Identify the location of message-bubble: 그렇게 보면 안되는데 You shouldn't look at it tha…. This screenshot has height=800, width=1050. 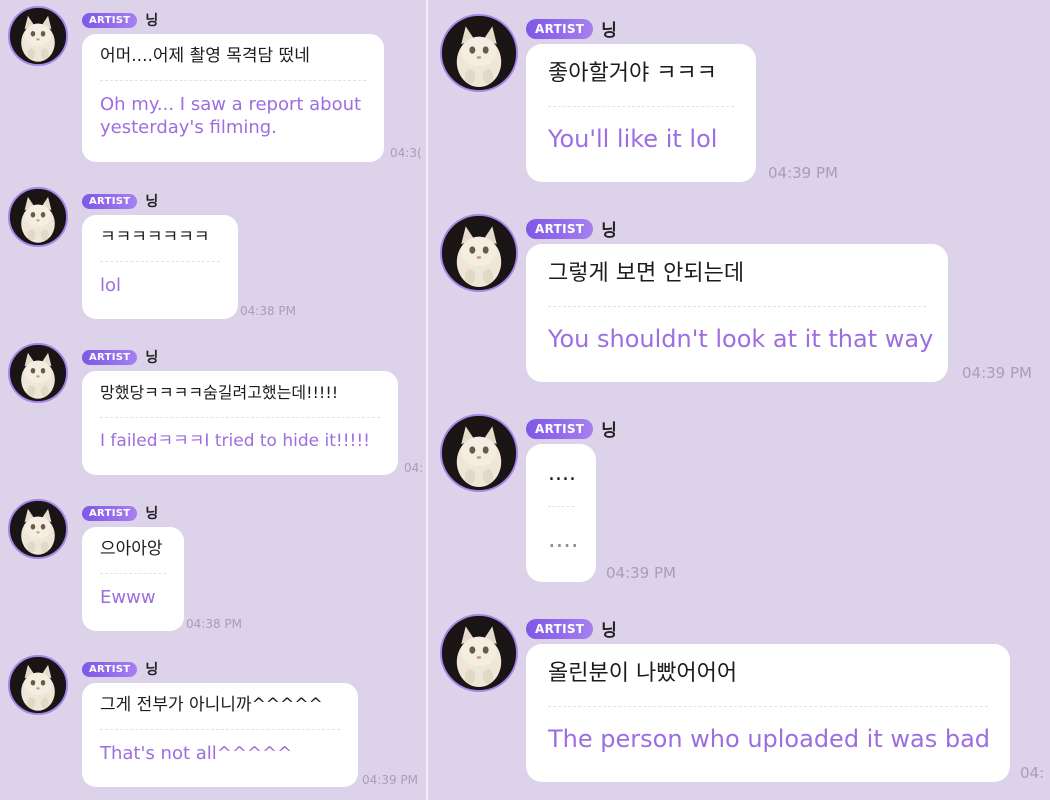
(737, 313).